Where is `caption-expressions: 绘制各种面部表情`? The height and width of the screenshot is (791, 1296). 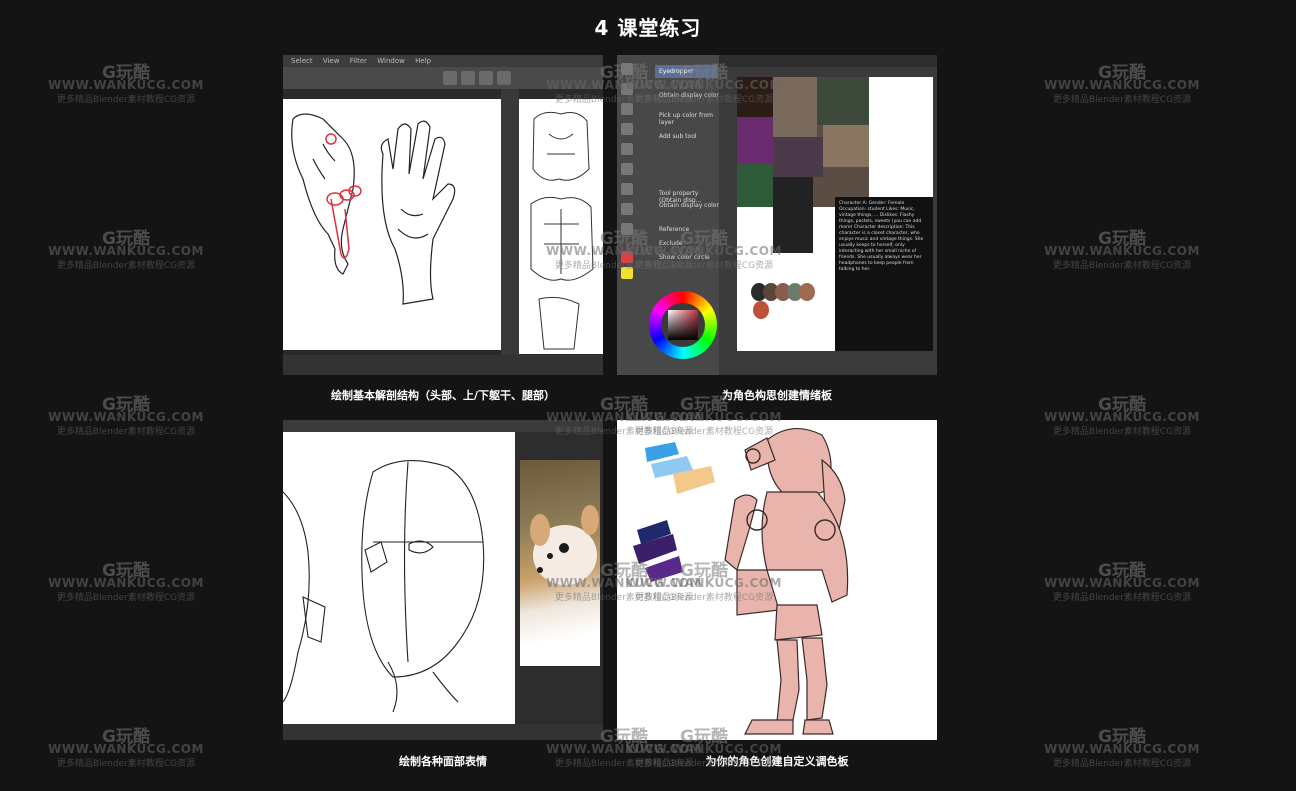
caption-expressions: 绘制各种面部表情 is located at coordinates (443, 761).